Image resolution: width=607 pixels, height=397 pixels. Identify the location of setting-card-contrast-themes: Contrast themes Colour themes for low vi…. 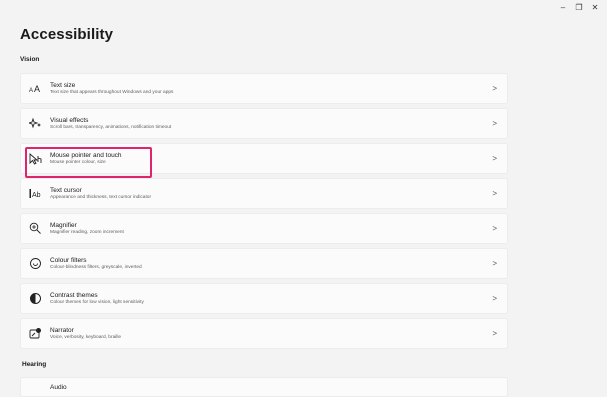
(264, 298).